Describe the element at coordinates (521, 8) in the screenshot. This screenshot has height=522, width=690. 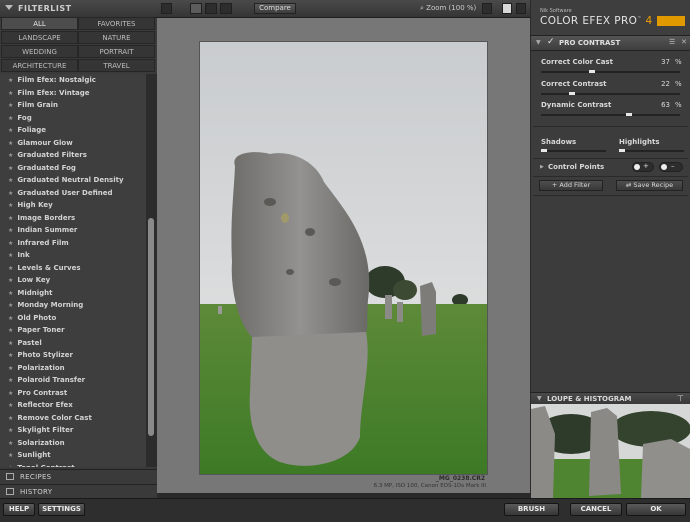
I see `toggle-right-panel-icon` at that location.